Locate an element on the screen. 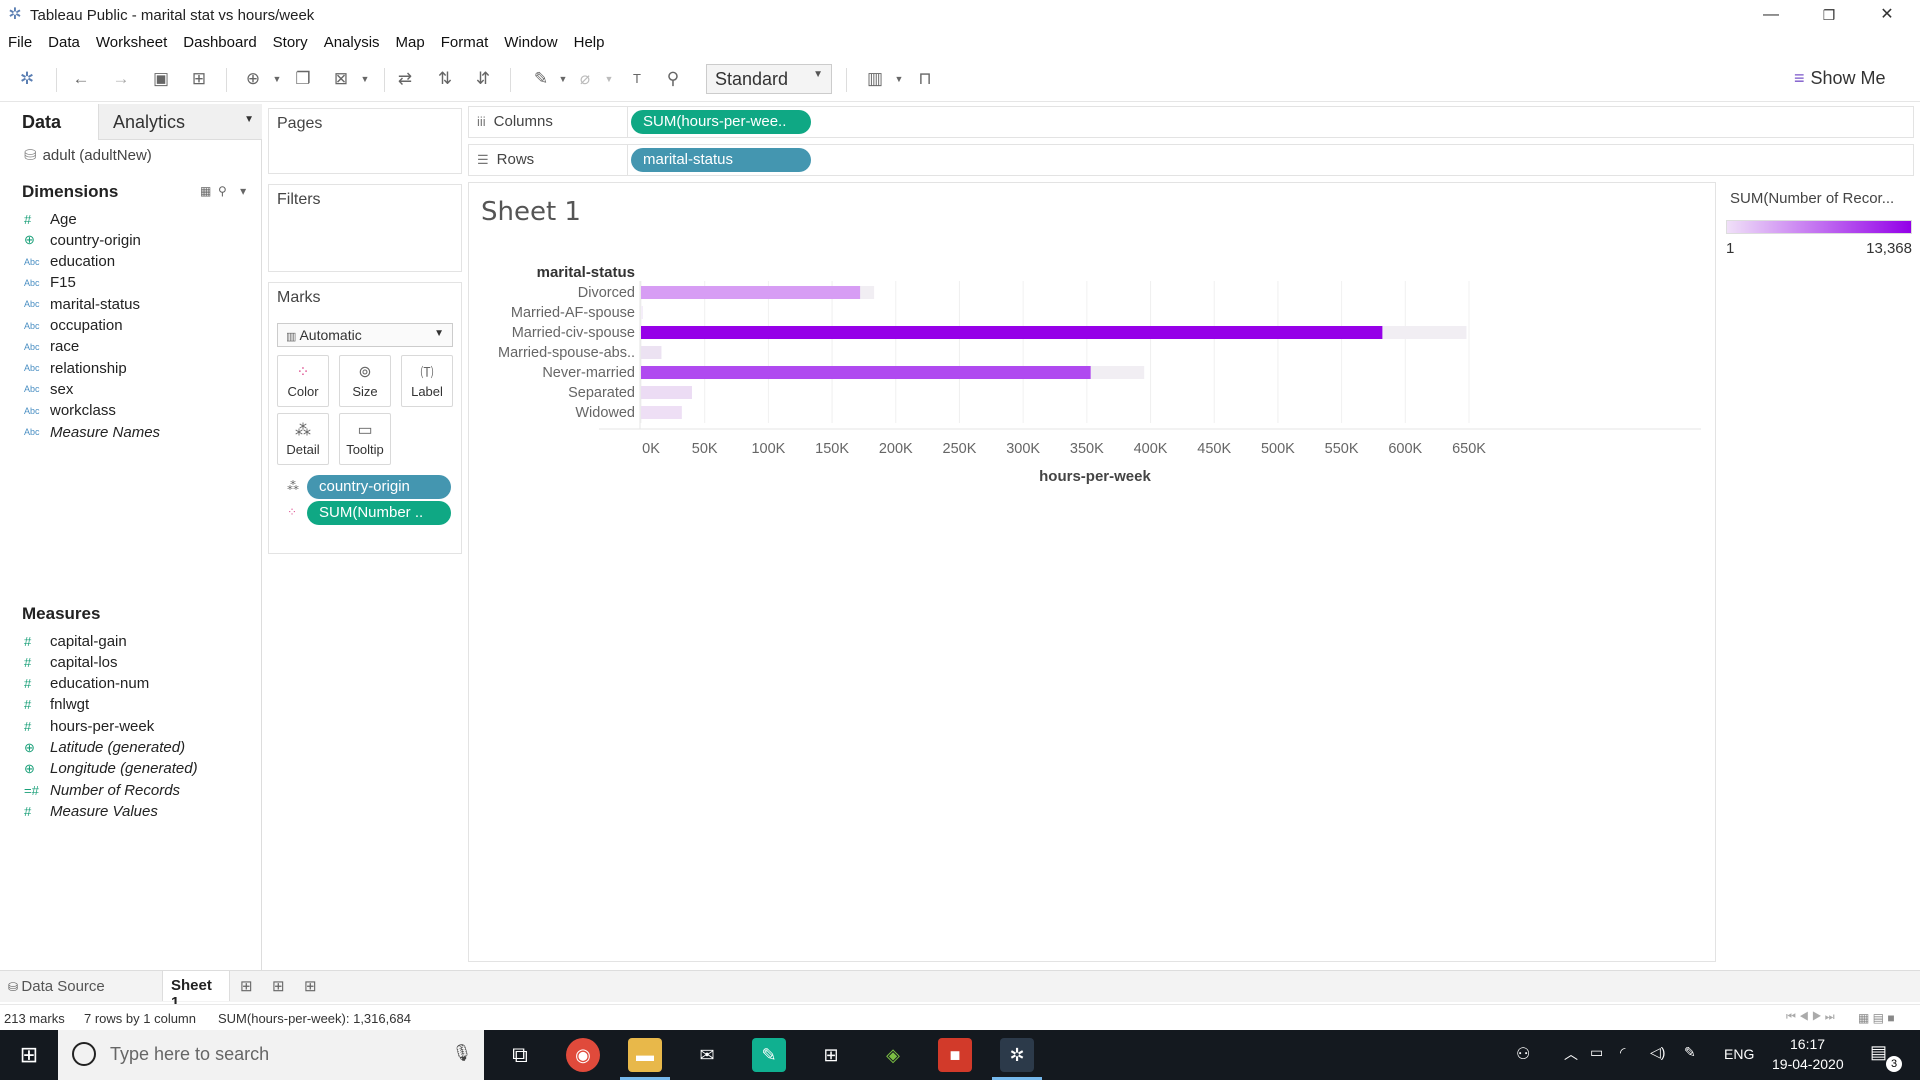 The image size is (1920, 1080). undo-icon: ← is located at coordinates (81, 79).